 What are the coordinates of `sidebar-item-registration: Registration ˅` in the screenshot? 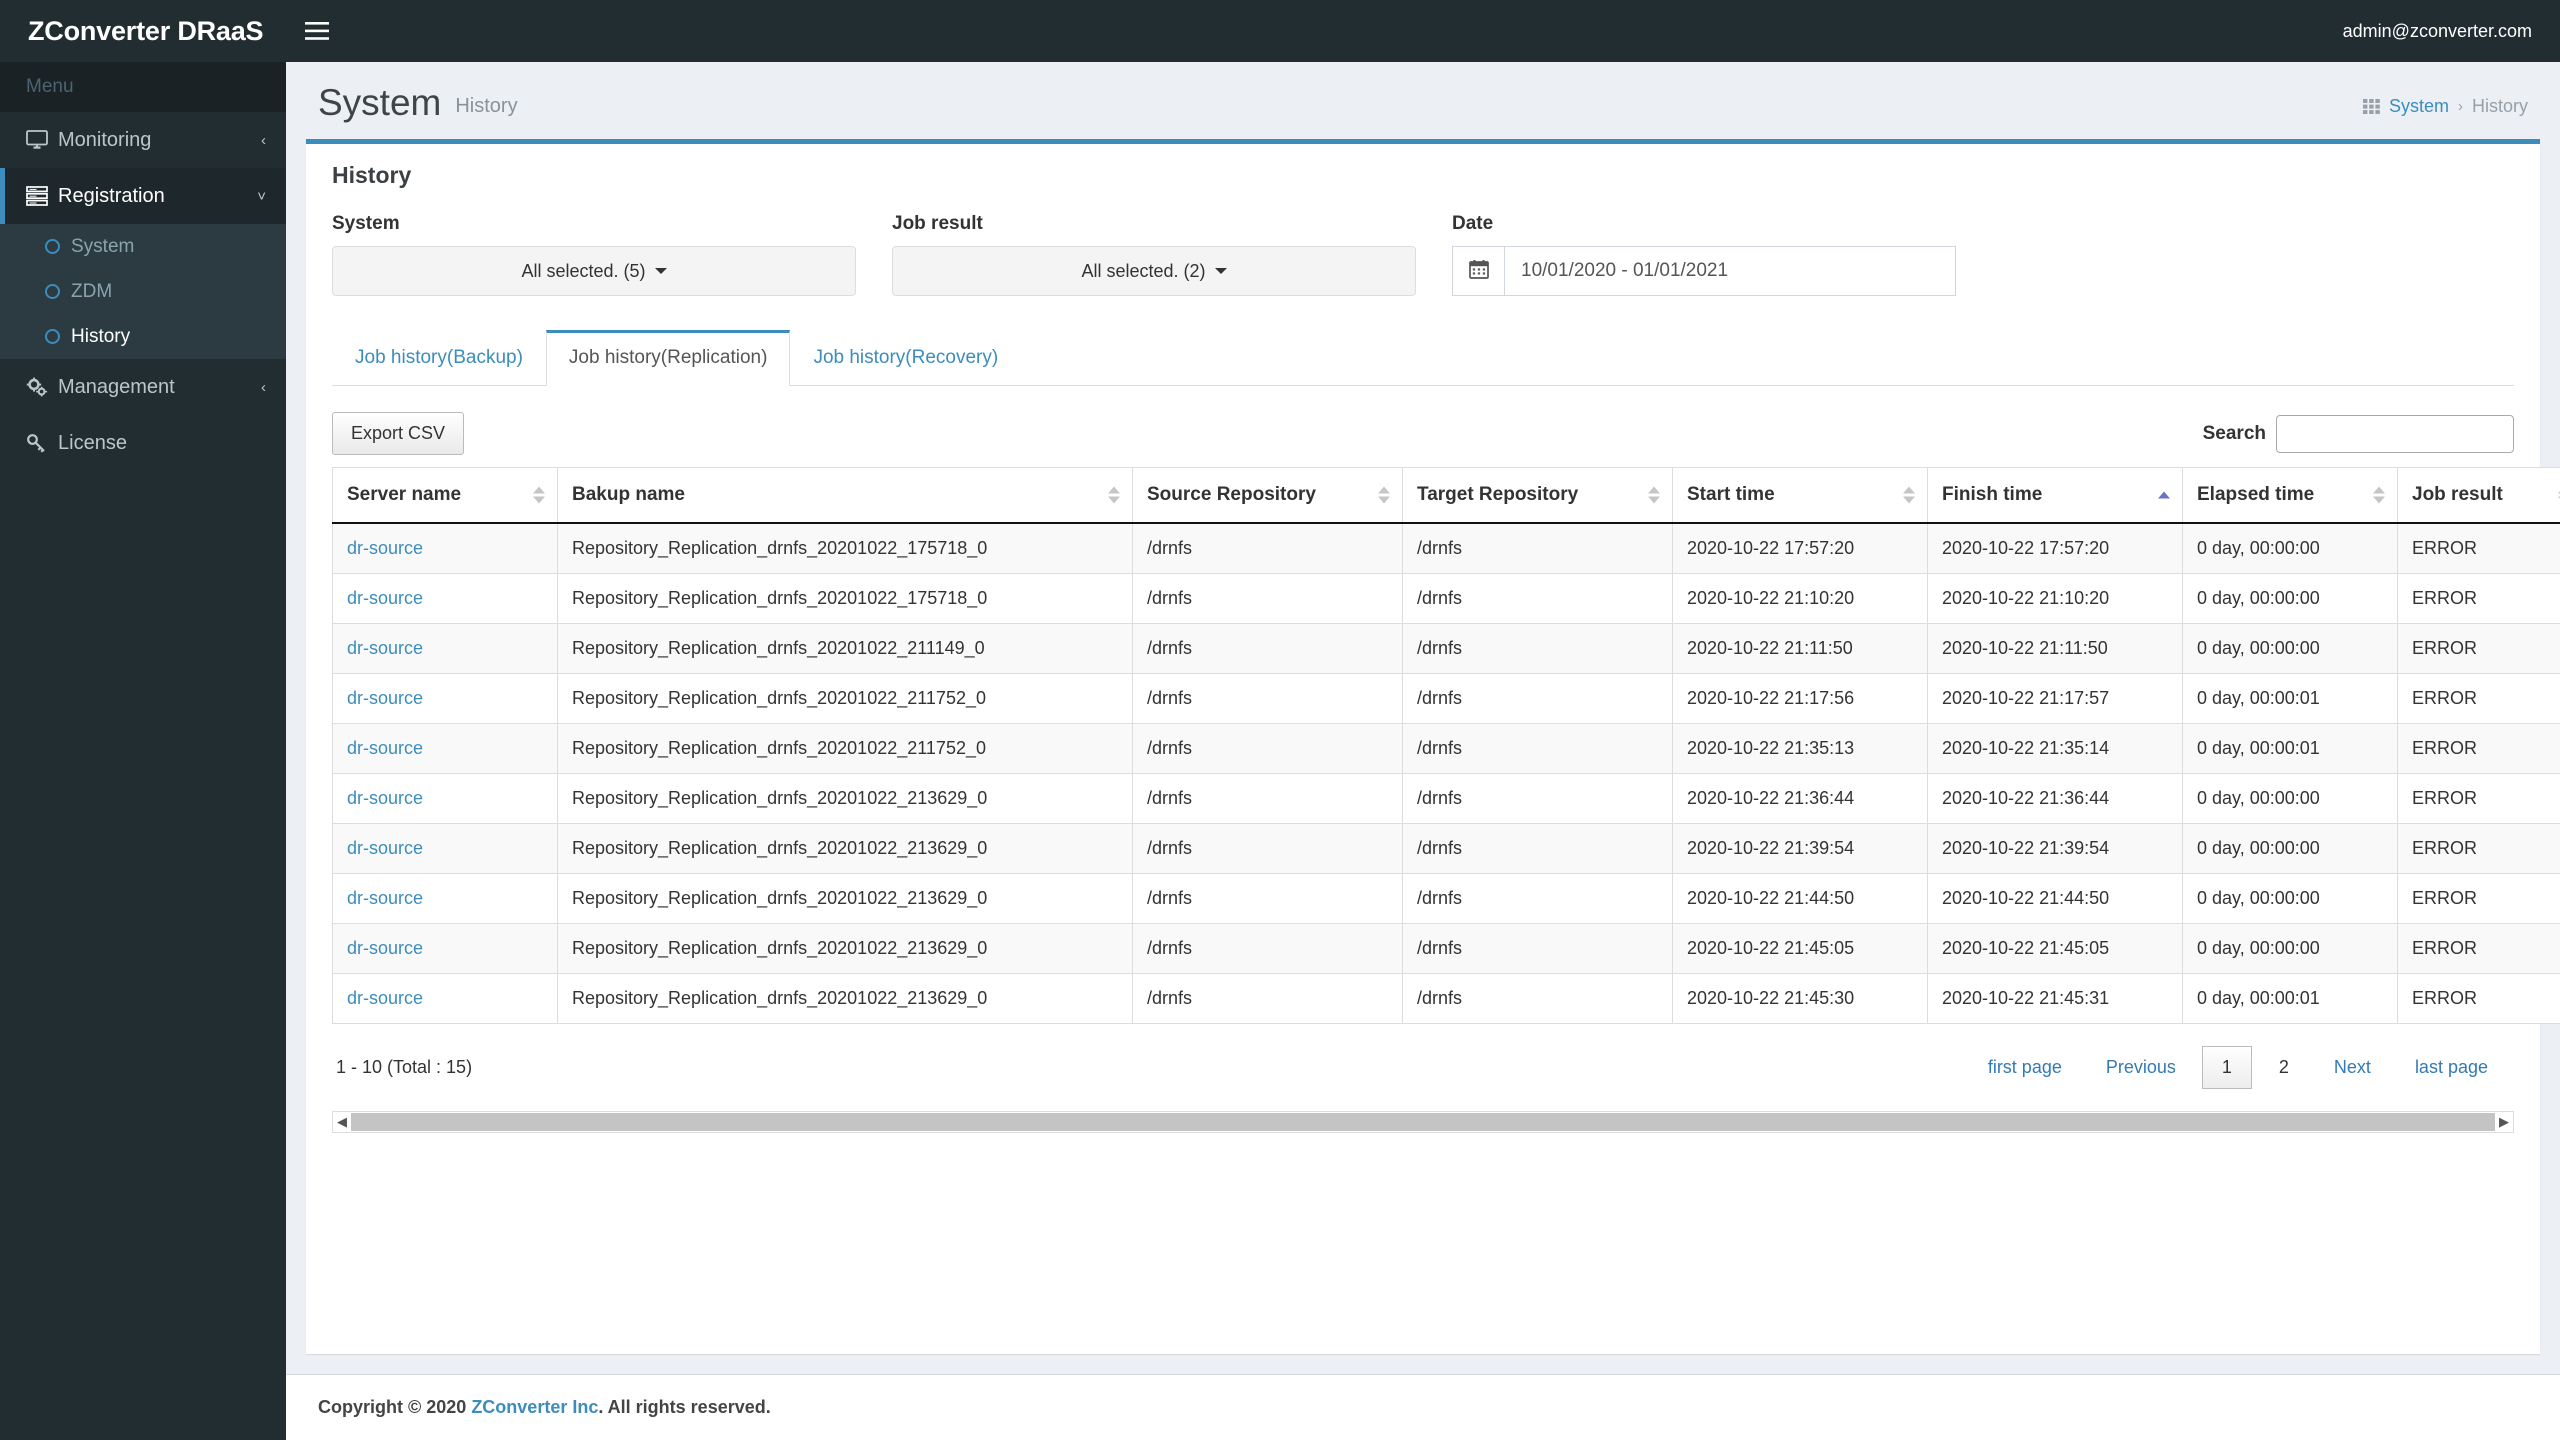 It's located at (143, 196).